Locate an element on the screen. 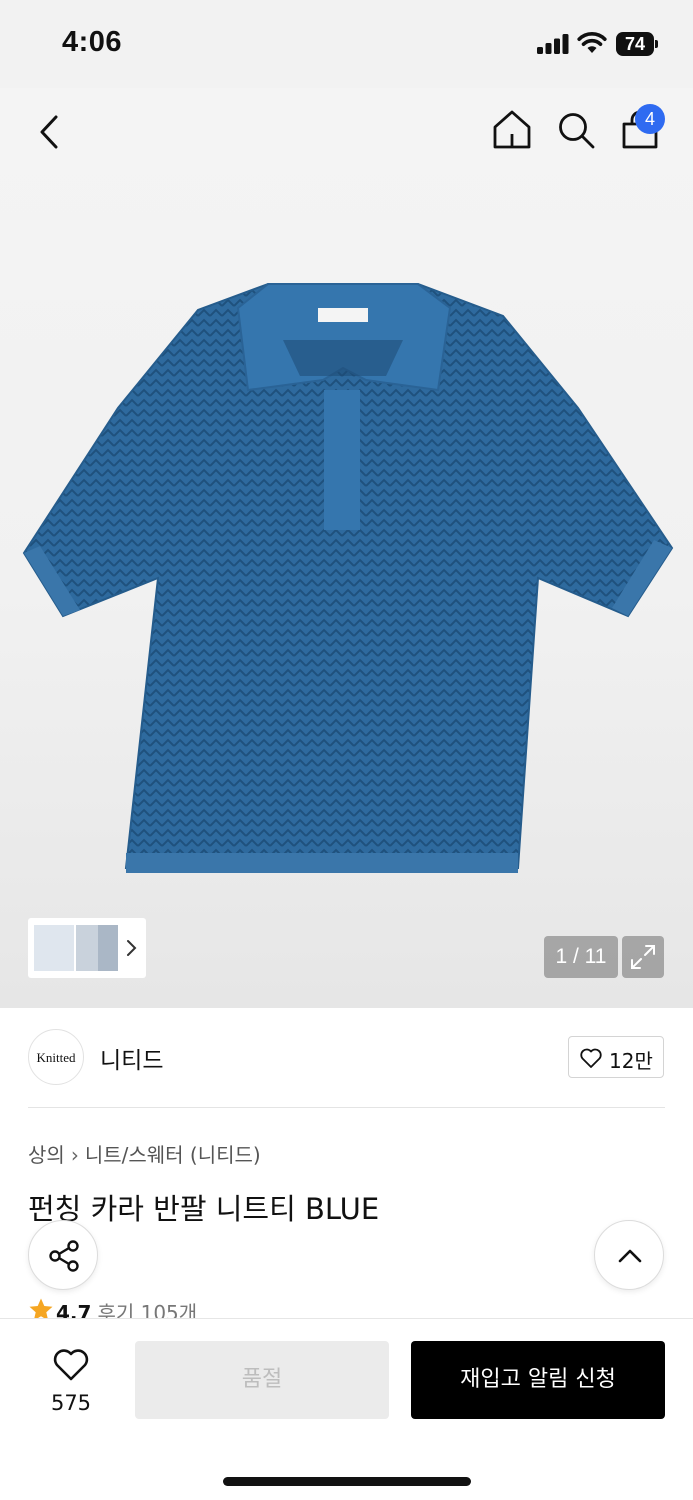  divider is located at coordinates (346, 1107).